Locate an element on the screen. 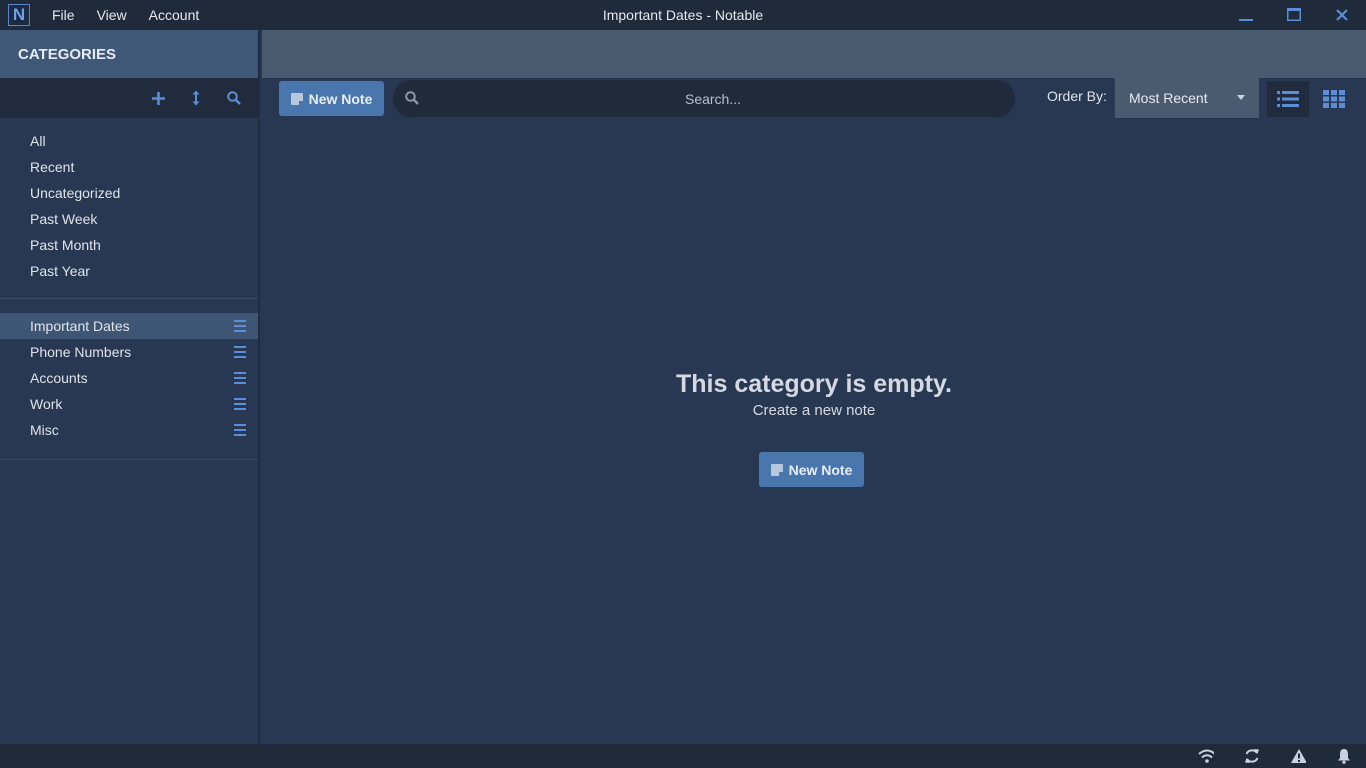  sync-status-button is located at coordinates (1252, 756).